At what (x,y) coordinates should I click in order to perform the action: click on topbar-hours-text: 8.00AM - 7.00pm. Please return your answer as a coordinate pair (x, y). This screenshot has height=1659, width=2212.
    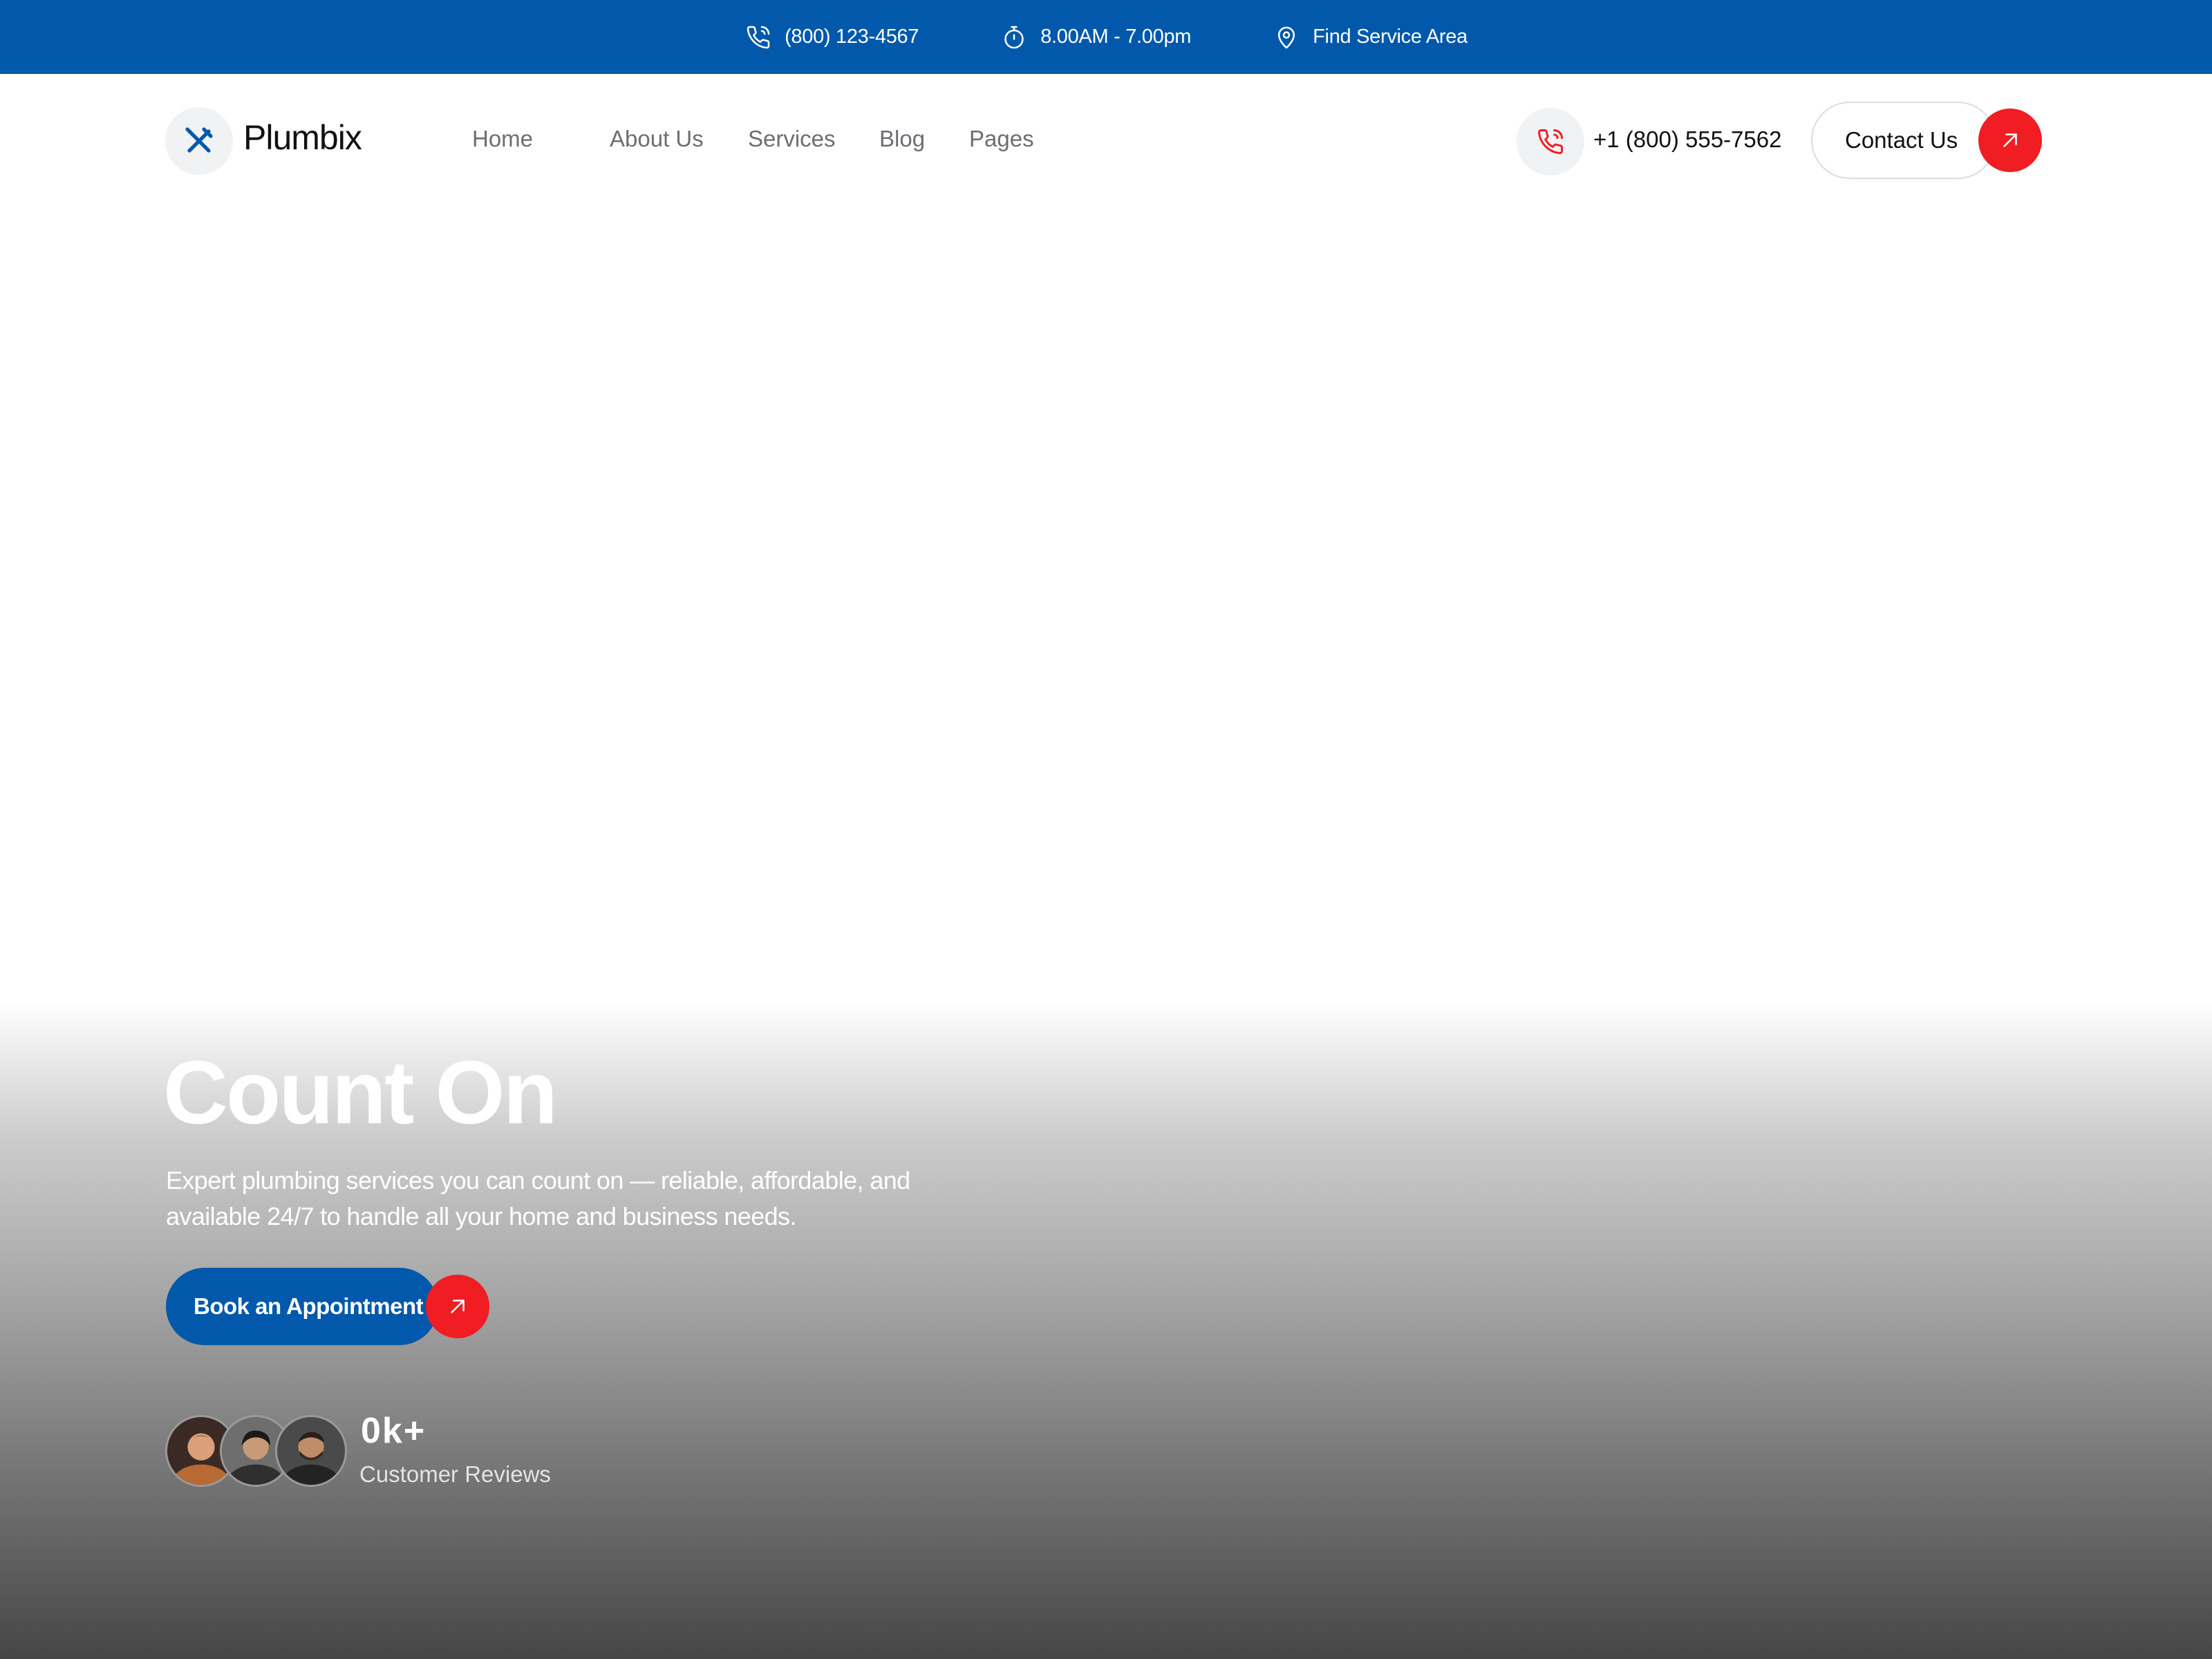
    Looking at the image, I should click on (1116, 37).